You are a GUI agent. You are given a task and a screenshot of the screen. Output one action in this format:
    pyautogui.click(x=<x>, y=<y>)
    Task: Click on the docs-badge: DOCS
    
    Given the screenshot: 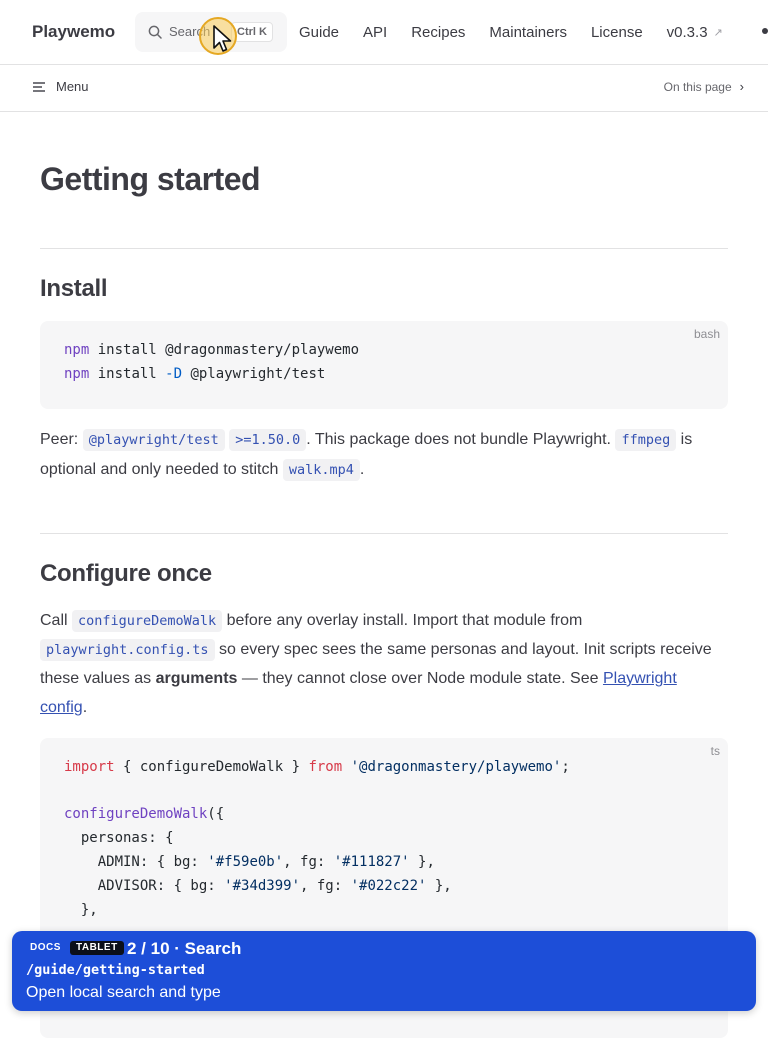 What is the action you would take?
    pyautogui.click(x=45, y=948)
    